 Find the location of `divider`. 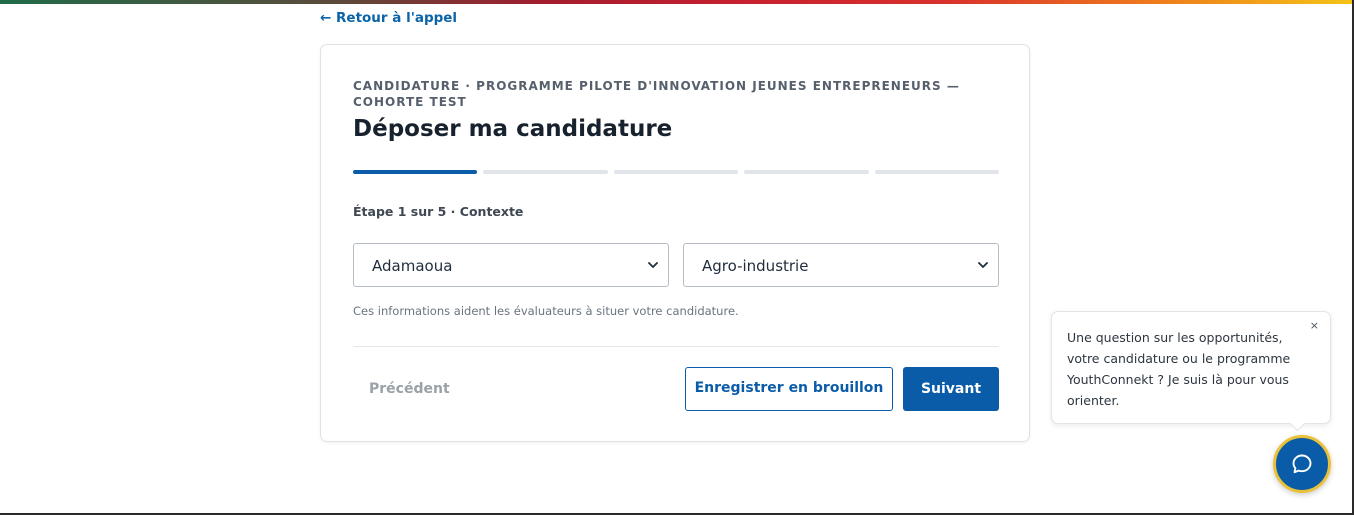

divider is located at coordinates (676, 346).